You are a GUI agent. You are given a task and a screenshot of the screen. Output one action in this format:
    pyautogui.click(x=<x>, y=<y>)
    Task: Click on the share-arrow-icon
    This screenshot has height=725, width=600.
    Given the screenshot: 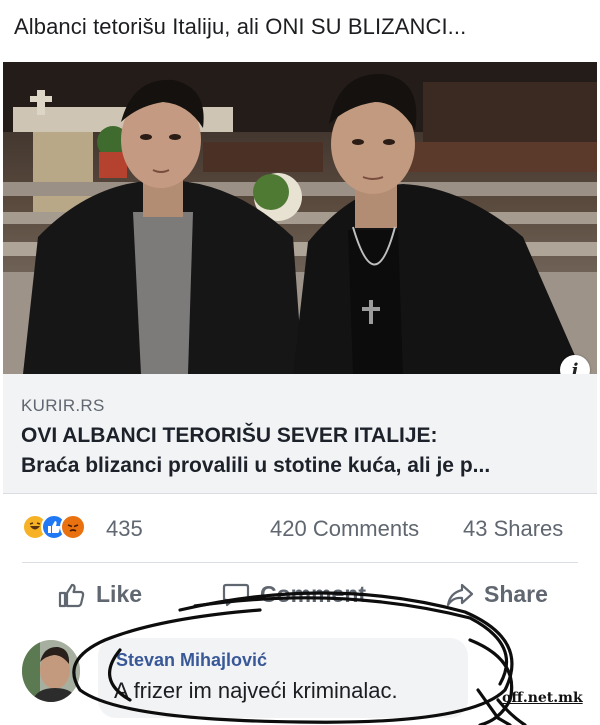 What is the action you would take?
    pyautogui.click(x=460, y=594)
    